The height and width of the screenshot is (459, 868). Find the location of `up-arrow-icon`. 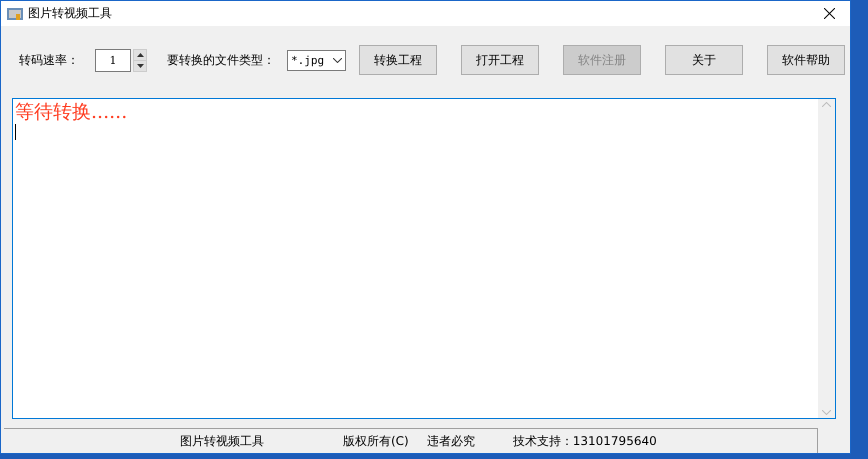

up-arrow-icon is located at coordinates (140, 54).